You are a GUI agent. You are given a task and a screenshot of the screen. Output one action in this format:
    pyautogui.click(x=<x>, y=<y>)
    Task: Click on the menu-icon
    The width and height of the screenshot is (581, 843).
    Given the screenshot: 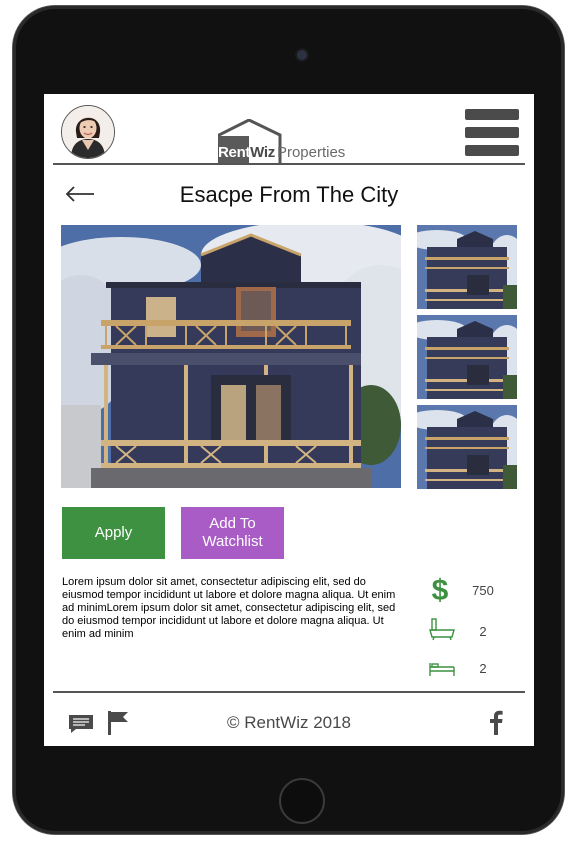 What is the action you would take?
    pyautogui.click(x=492, y=132)
    